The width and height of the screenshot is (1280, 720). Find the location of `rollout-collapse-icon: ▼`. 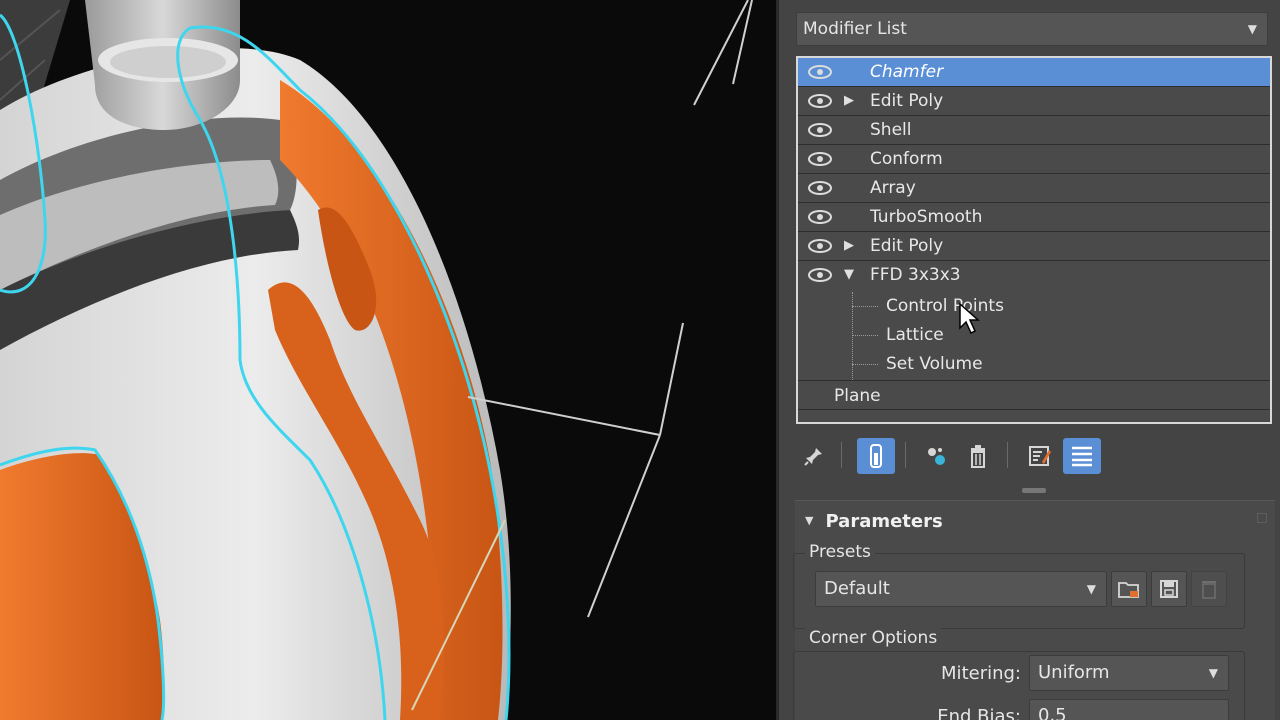

rollout-collapse-icon: ▼ is located at coordinates (809, 520).